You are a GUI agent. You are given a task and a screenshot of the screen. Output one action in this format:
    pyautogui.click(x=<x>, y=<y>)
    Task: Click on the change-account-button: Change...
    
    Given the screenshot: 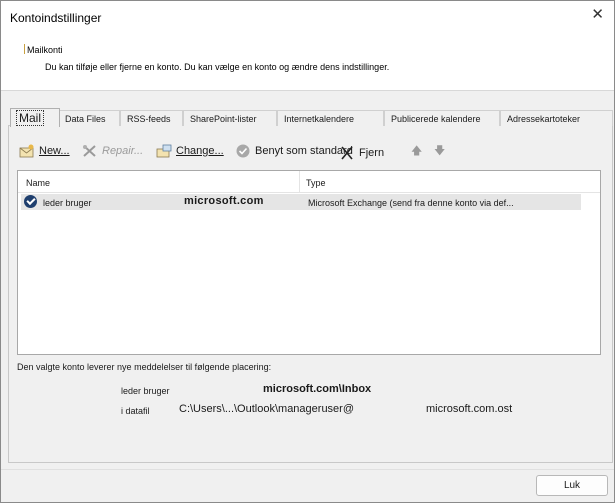 What is the action you would take?
    pyautogui.click(x=190, y=151)
    